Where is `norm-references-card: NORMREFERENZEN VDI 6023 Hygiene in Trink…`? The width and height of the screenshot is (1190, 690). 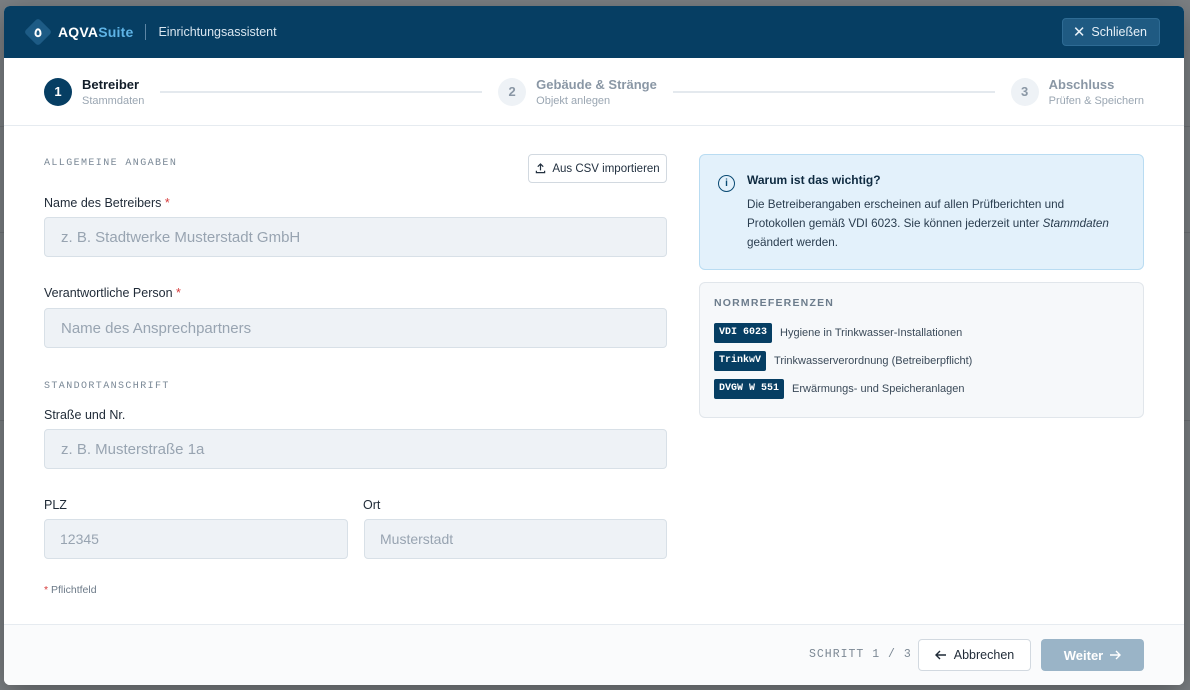 norm-references-card: NORMREFERENZEN VDI 6023 Hygiene in Trink… is located at coordinates (921, 350).